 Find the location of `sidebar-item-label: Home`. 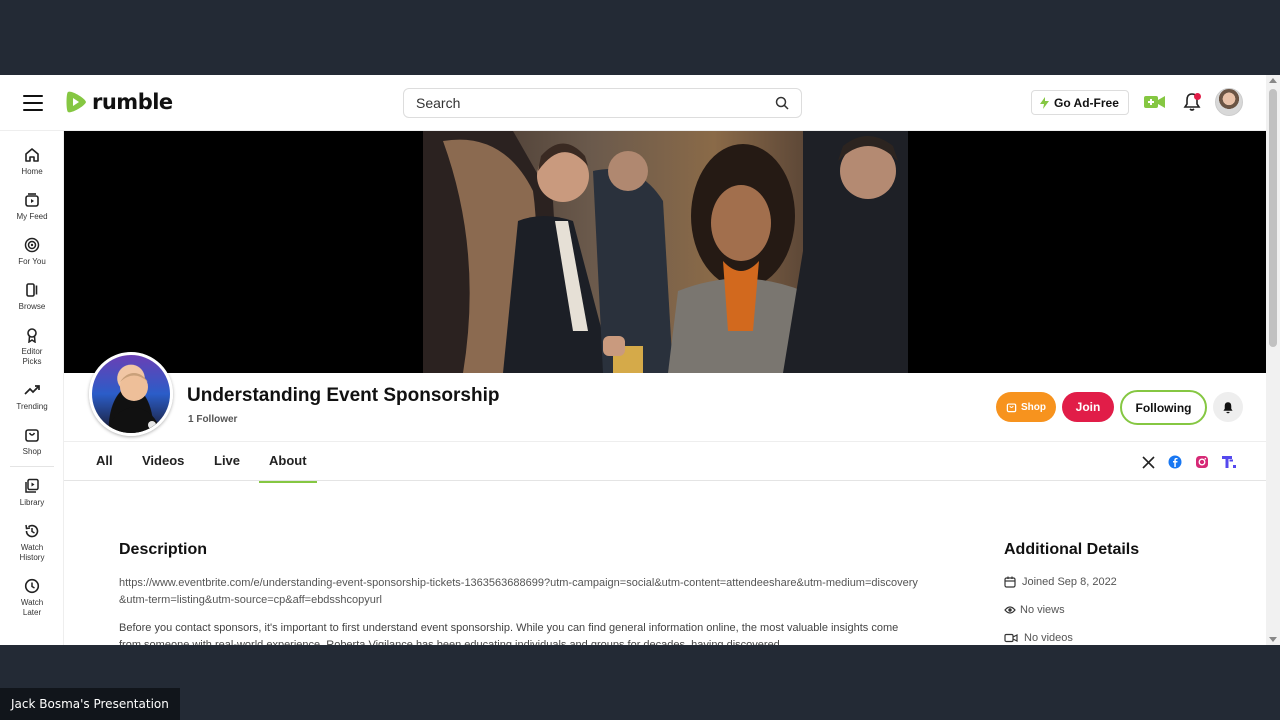

sidebar-item-label: Home is located at coordinates (32, 171).